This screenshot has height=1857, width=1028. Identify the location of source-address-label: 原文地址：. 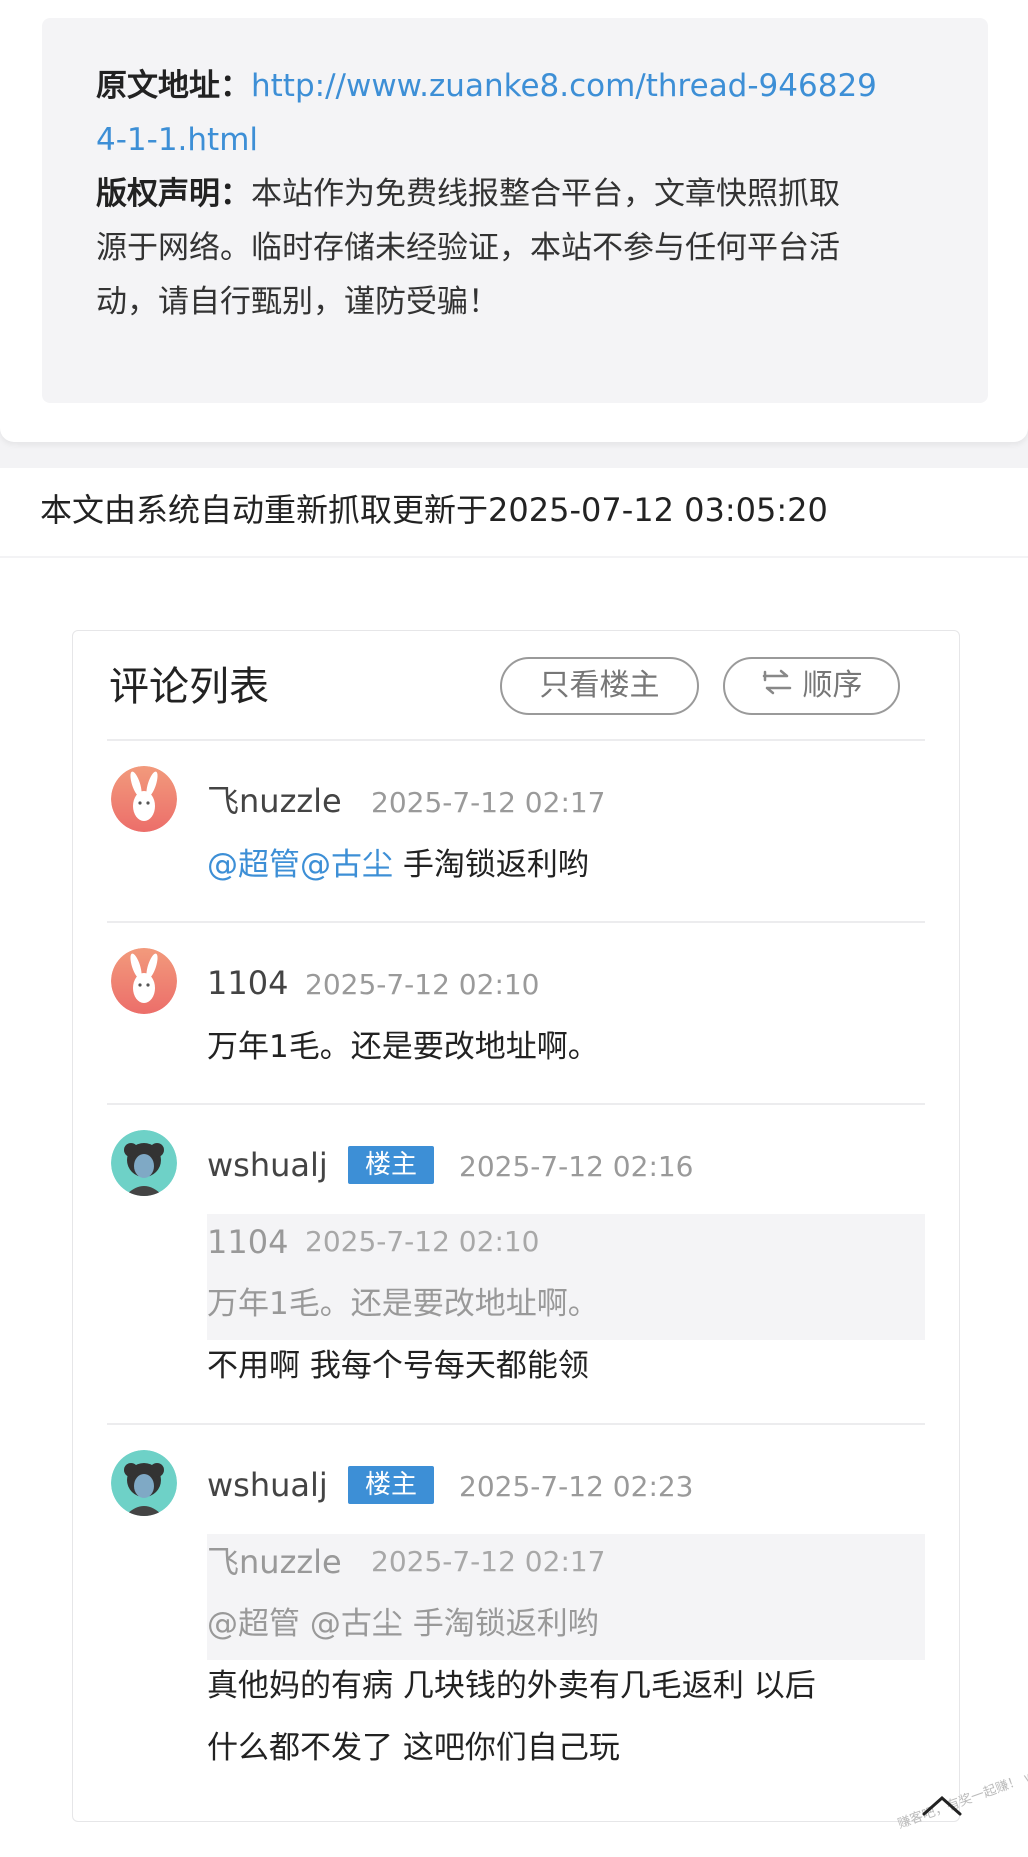
(173, 86).